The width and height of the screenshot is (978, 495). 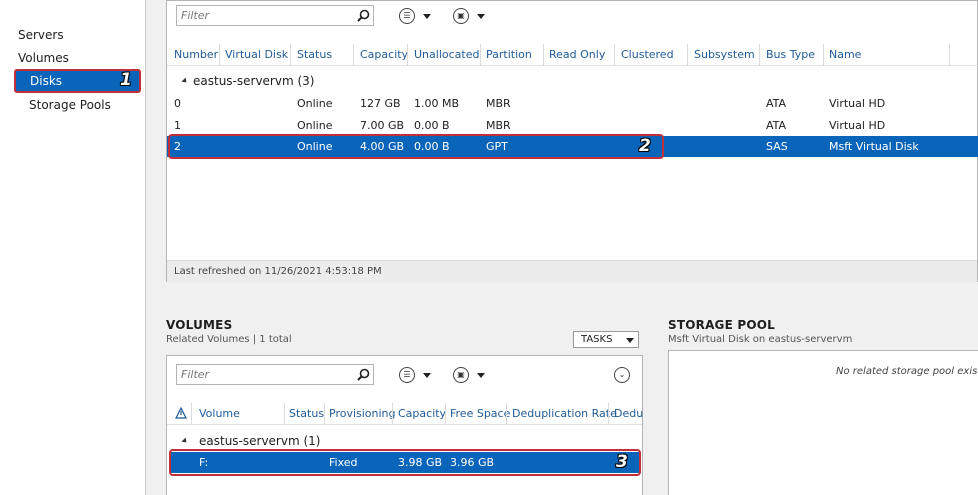 I want to click on col-clustered: Clustered, so click(x=647, y=54).